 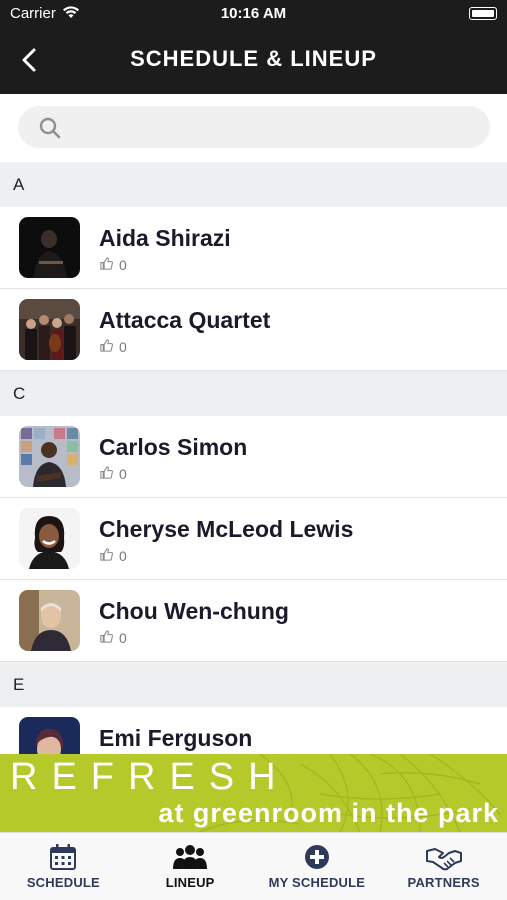 What do you see at coordinates (443, 858) in the screenshot?
I see `handshake-icon` at bounding box center [443, 858].